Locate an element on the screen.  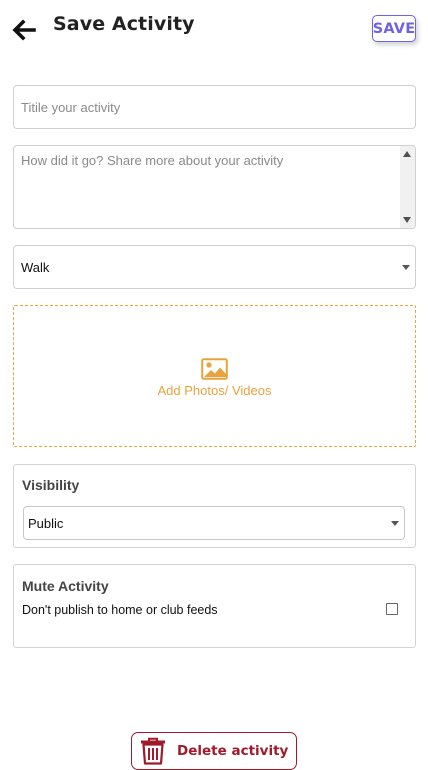
title-field is located at coordinates (214, 107).